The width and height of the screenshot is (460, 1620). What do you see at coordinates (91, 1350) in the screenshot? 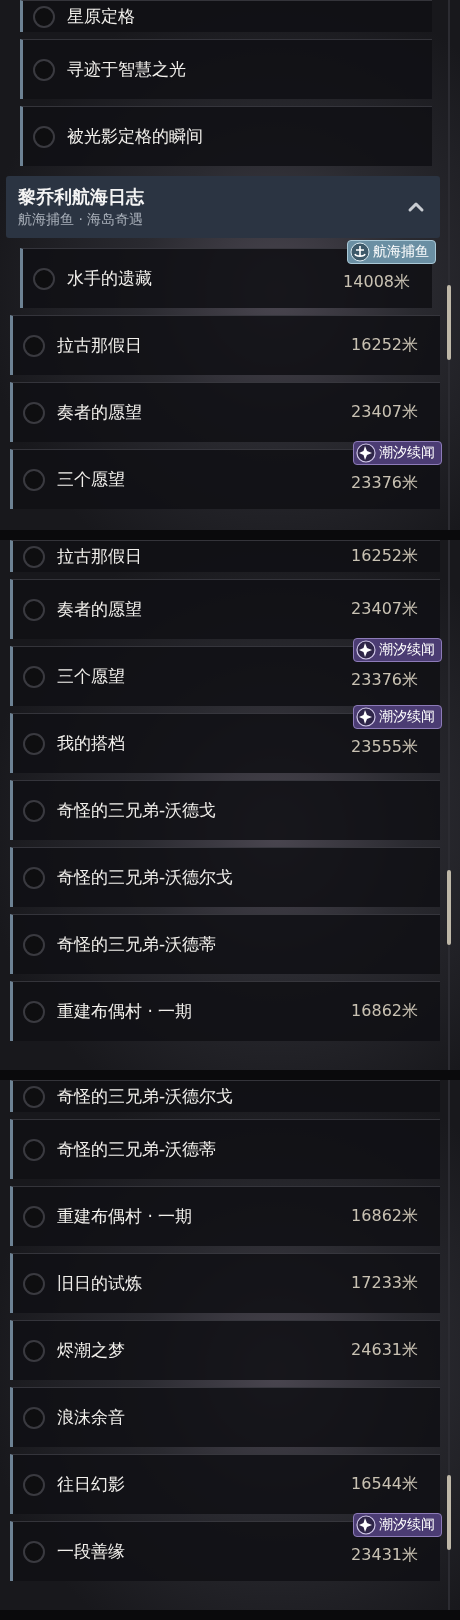
I see `quest-title: 烬潮之梦` at bounding box center [91, 1350].